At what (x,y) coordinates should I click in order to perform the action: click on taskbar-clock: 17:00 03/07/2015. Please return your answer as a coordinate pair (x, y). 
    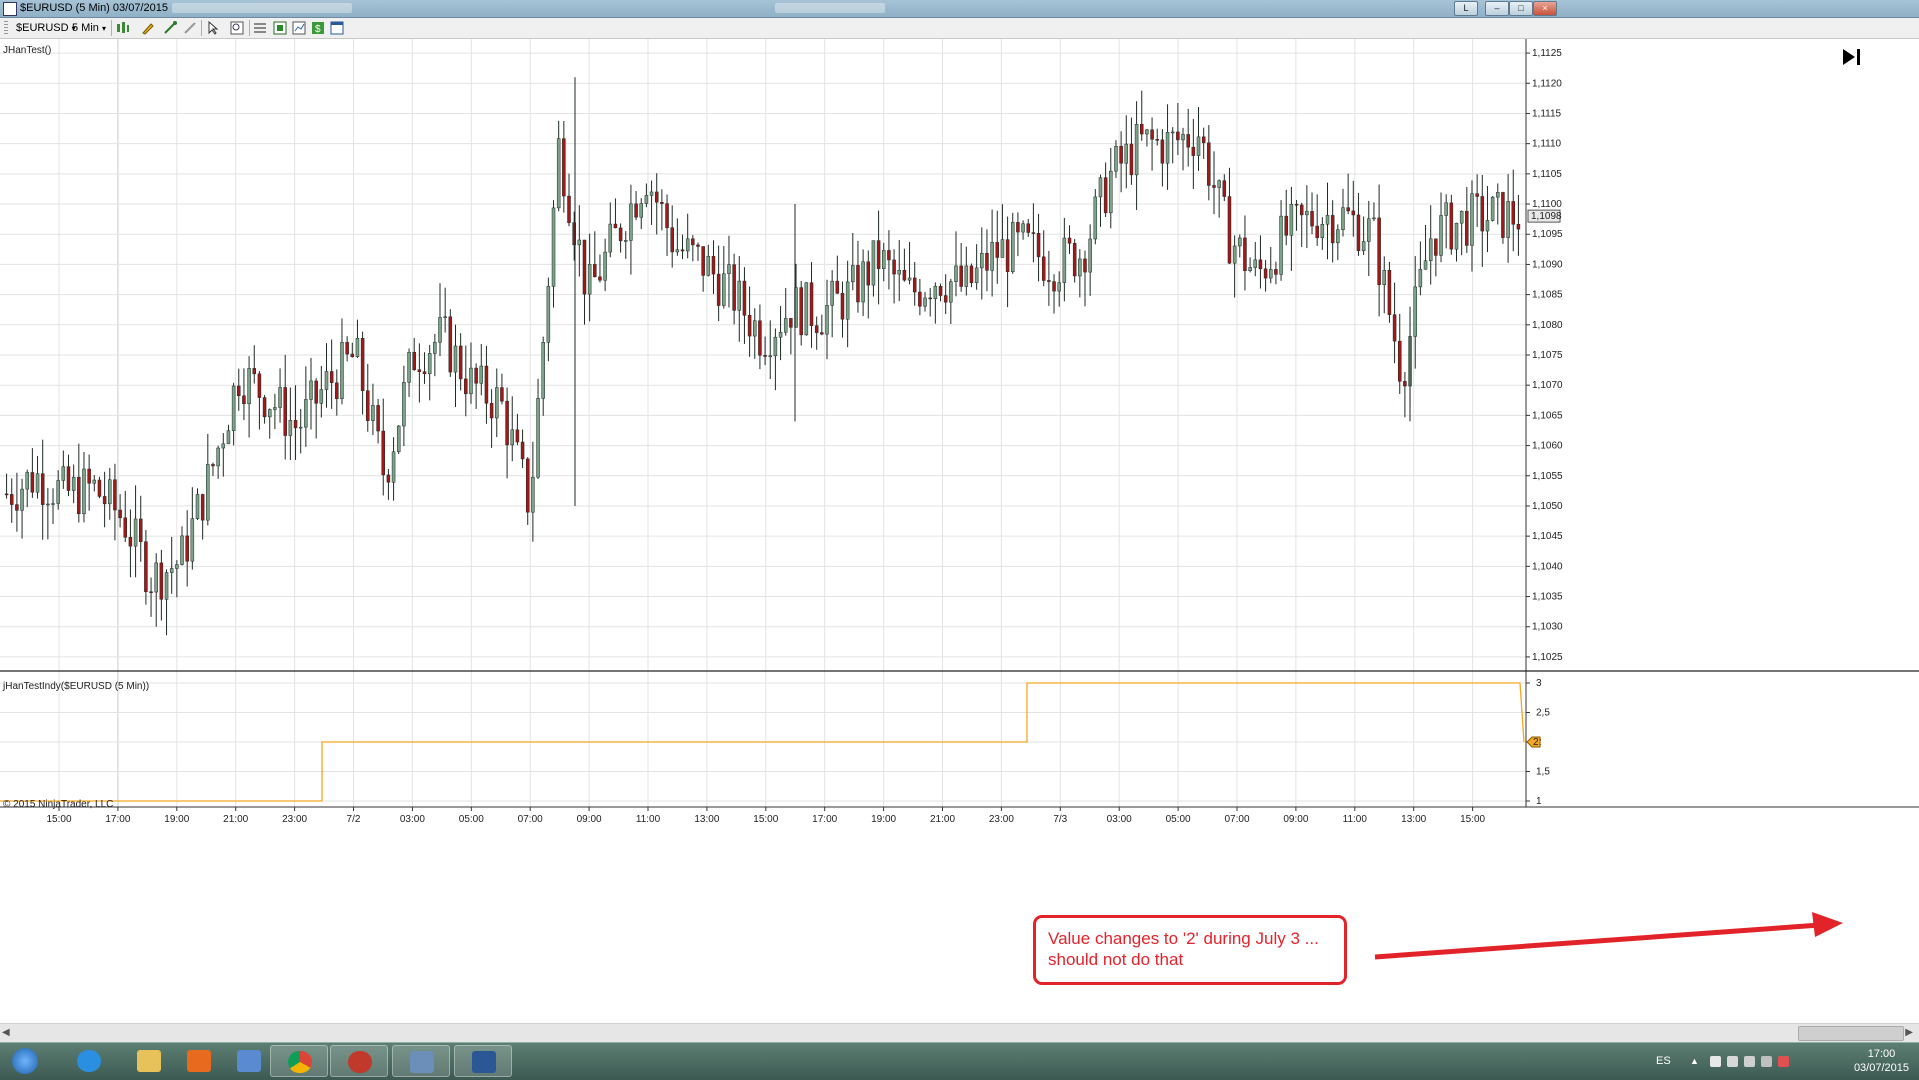
    Looking at the image, I should click on (1881, 1061).